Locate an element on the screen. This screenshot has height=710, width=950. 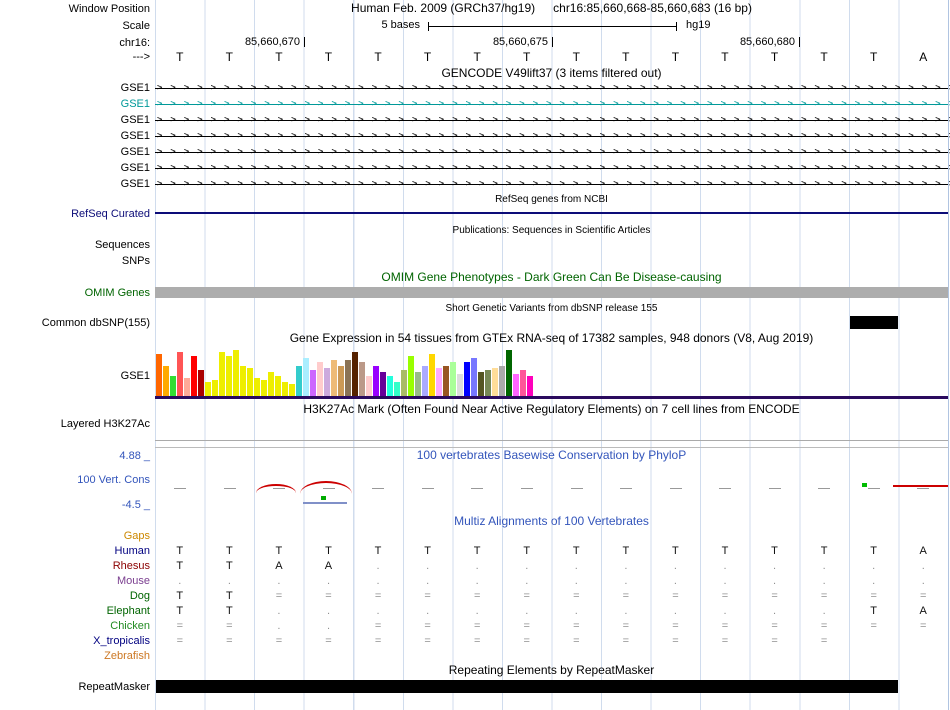
dbsnp-track-label: Common dbSNP(155) is located at coordinates (75, 323).